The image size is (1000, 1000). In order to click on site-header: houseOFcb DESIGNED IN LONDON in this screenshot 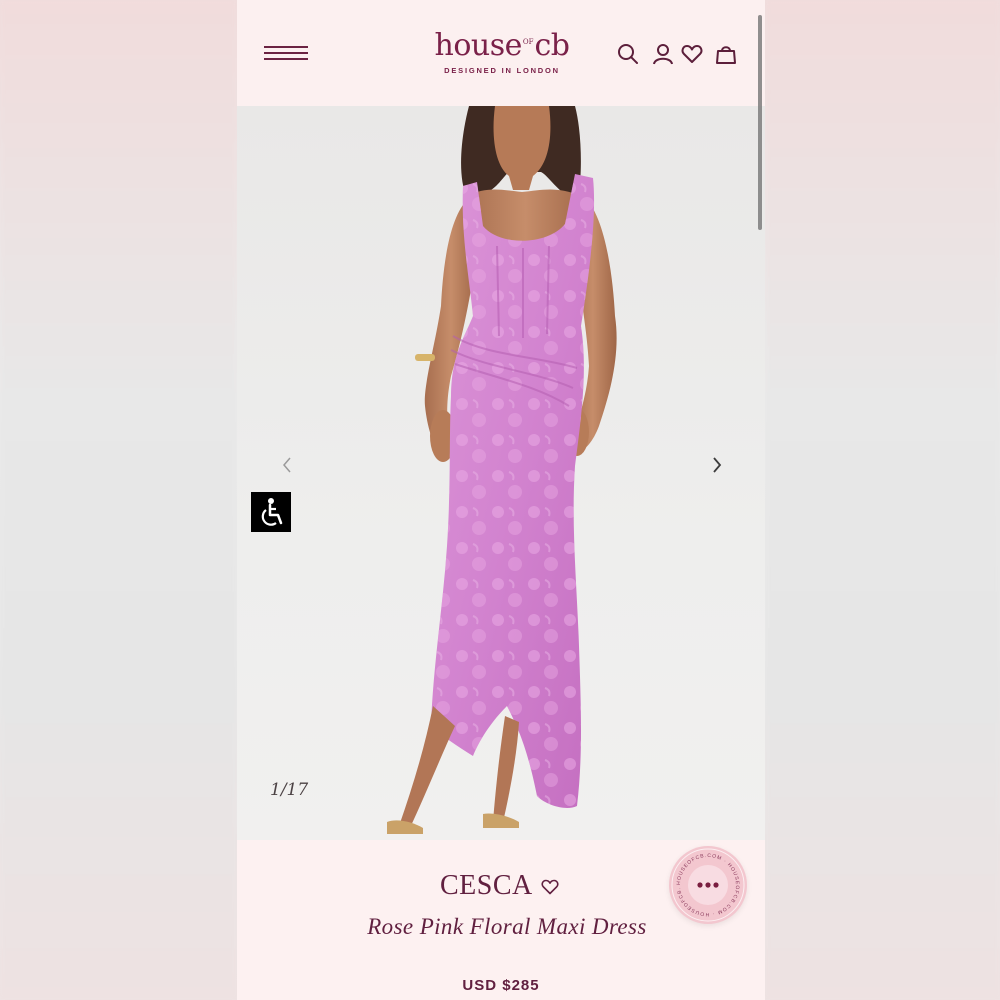, I will do `click(501, 53)`.